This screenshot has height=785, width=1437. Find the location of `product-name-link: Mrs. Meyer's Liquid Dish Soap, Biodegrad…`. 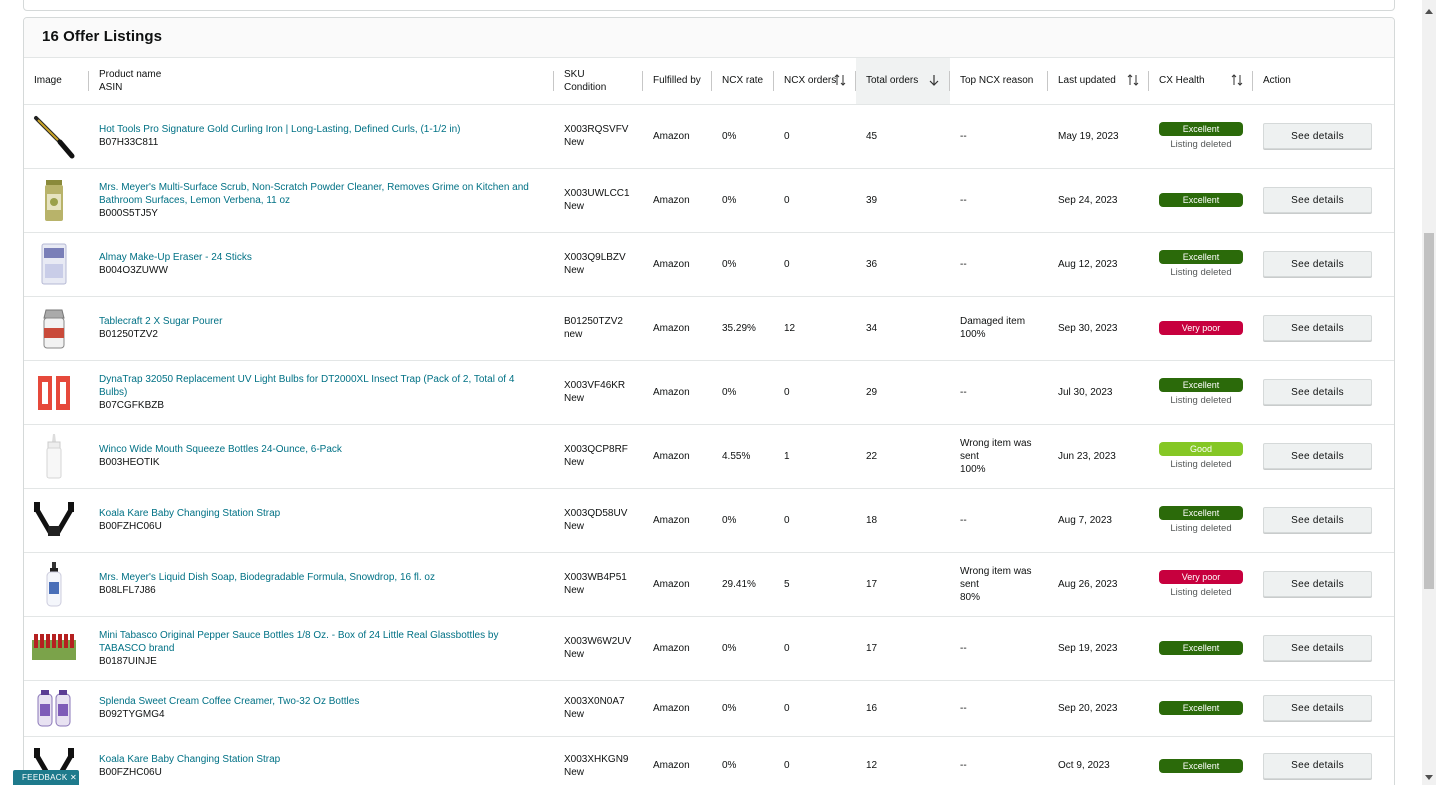

product-name-link: Mrs. Meyer's Liquid Dish Soap, Biodegrad… is located at coordinates (321, 577).